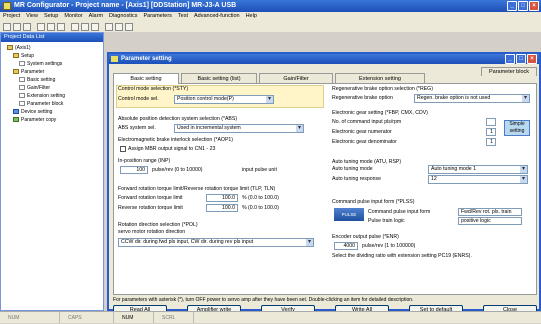 Image resolution: width=541 pixels, height=324 pixels. What do you see at coordinates (251, 16) in the screenshot?
I see `menu-help: Help` at bounding box center [251, 16].